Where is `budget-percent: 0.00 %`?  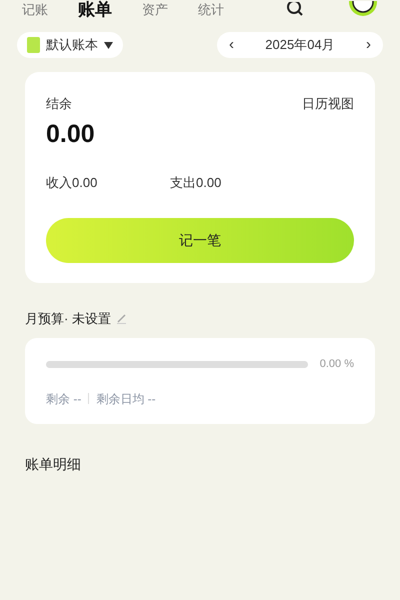 budget-percent: 0.00 % is located at coordinates (337, 364).